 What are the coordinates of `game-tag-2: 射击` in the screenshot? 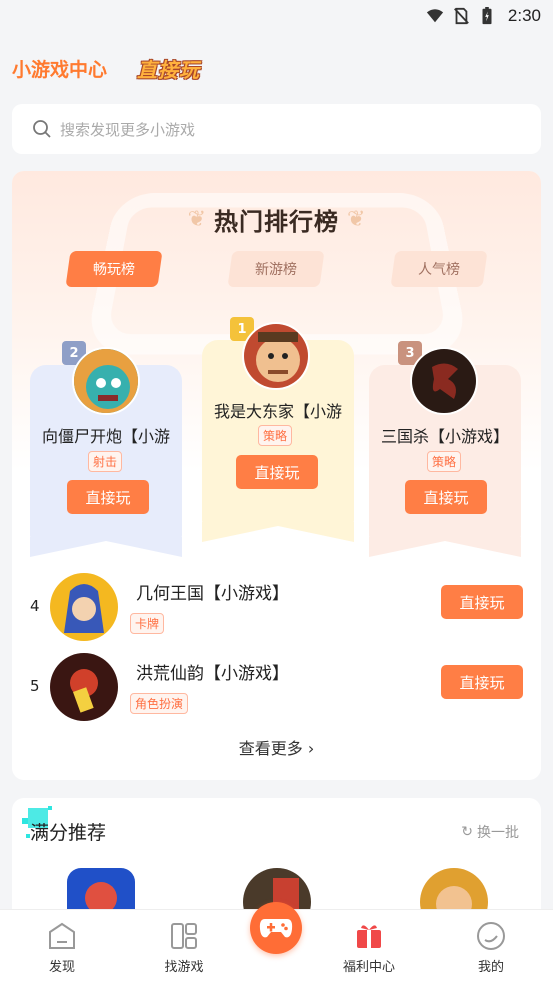 It's located at (105, 461).